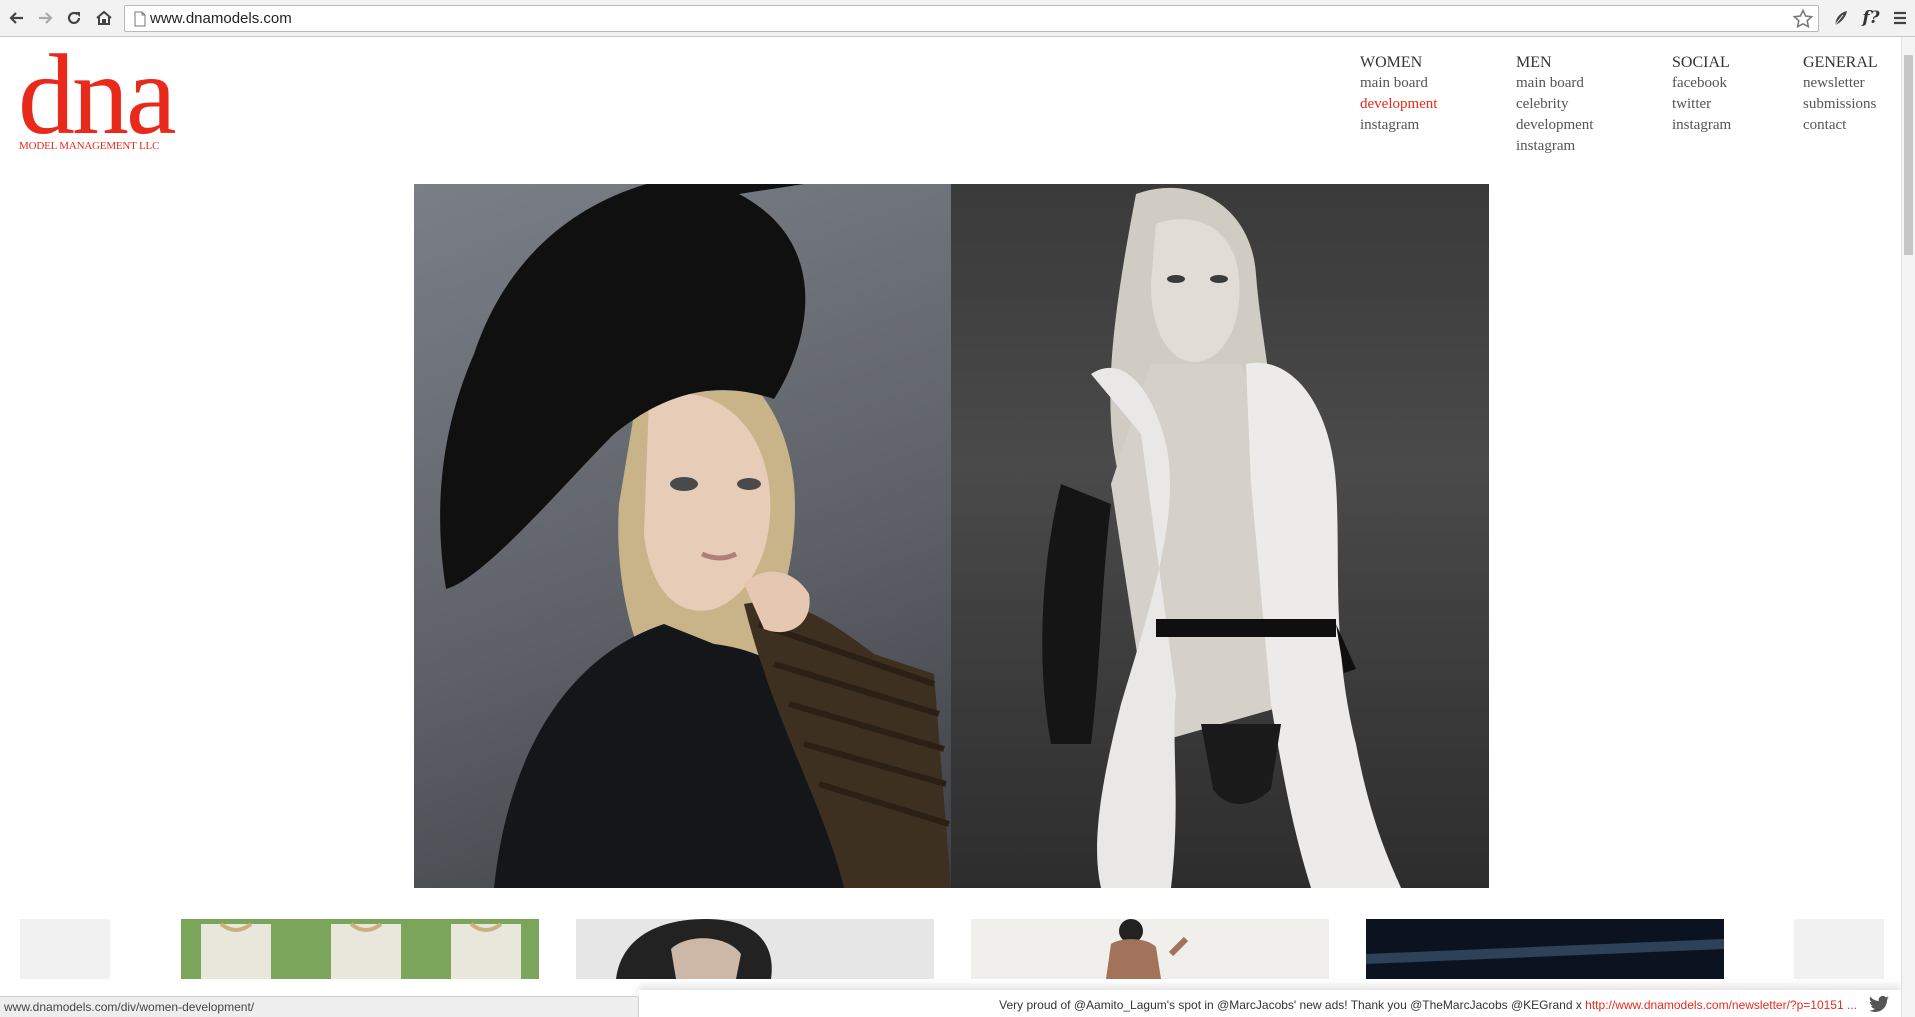  I want to click on nav-men-heading: MEN, so click(1554, 62).